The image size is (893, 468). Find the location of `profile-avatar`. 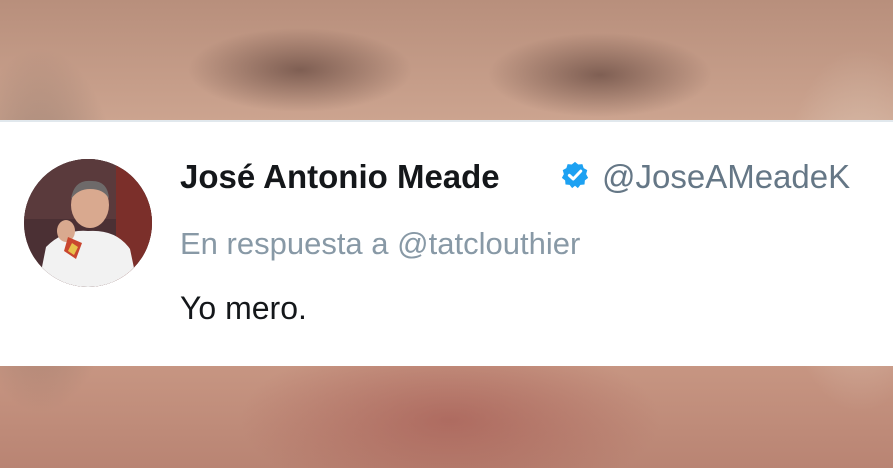

profile-avatar is located at coordinates (88, 223).